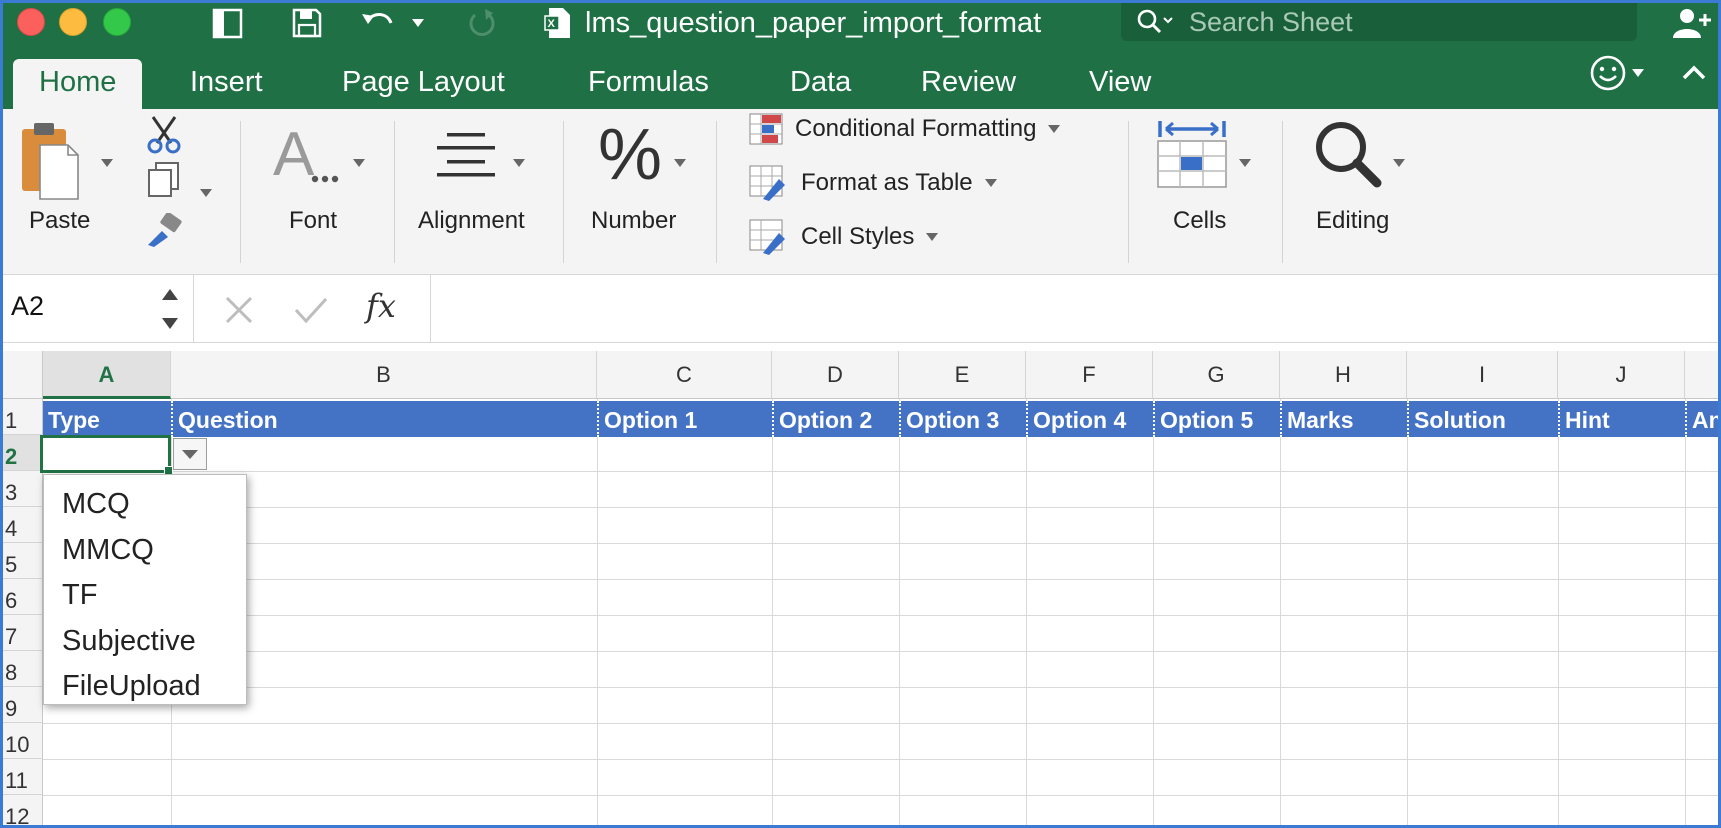 This screenshot has width=1721, height=828. I want to click on editing-group-label: Editing, so click(1352, 221).